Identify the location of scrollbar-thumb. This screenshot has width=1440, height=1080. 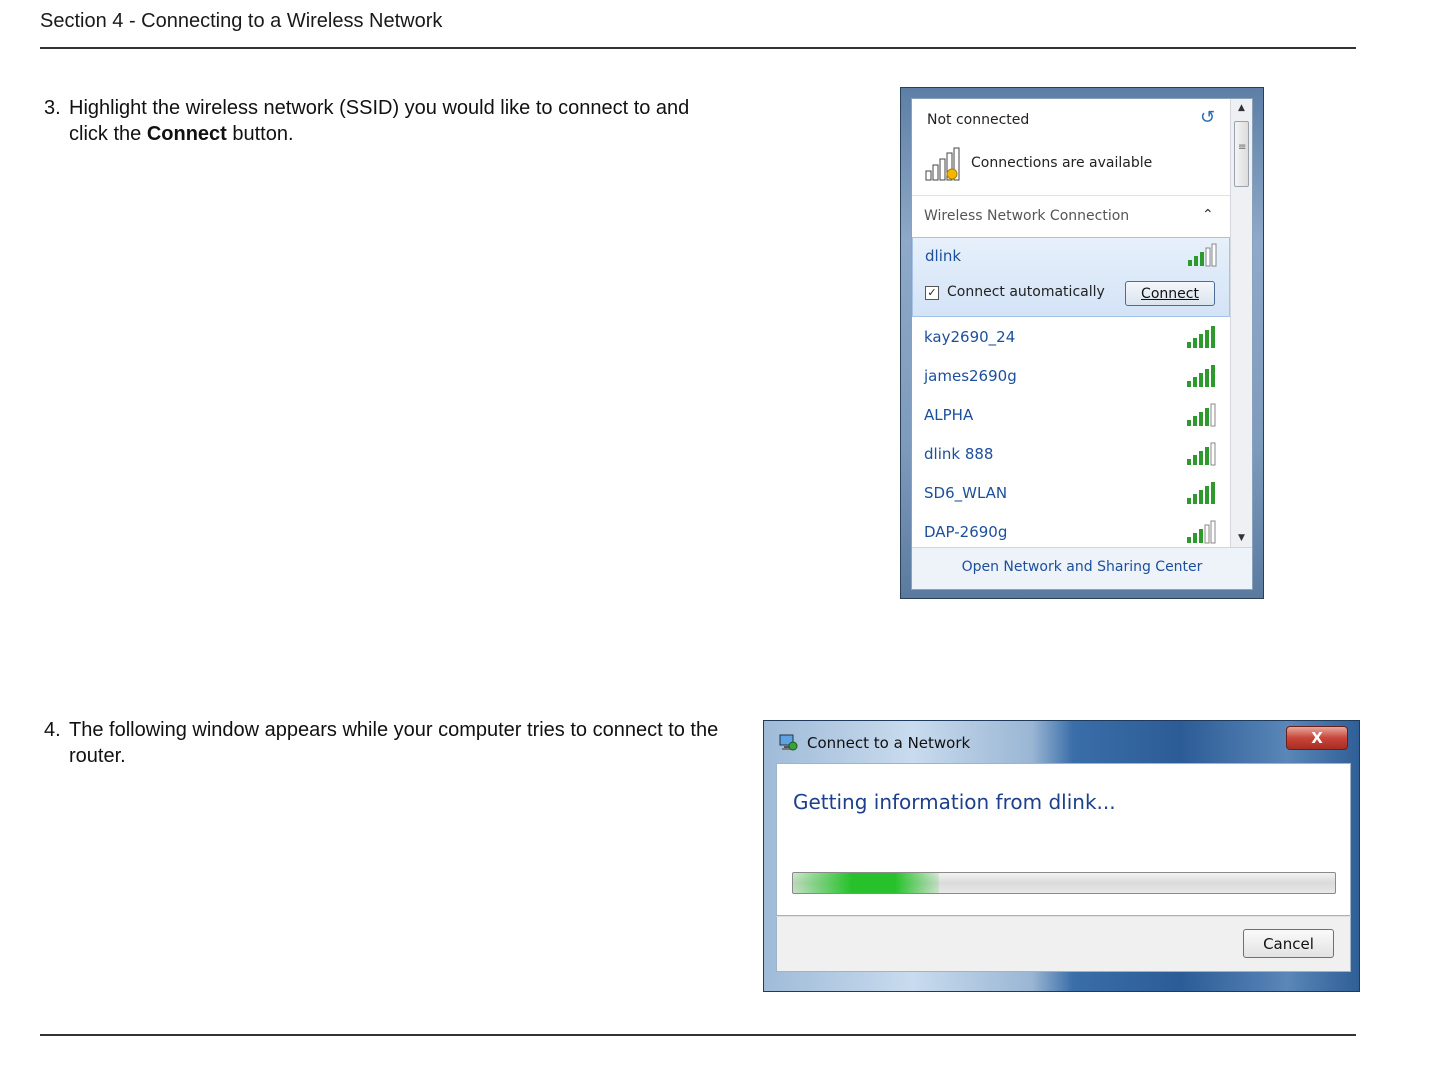
(1241, 154).